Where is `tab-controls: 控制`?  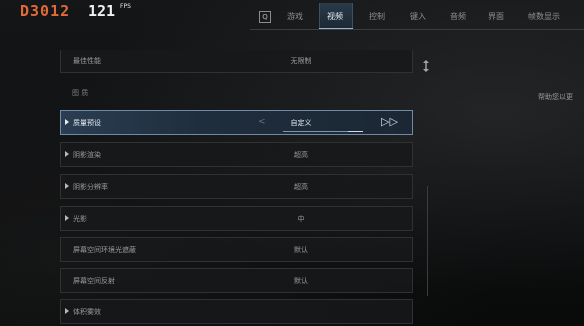
tab-controls: 控制 is located at coordinates (377, 16).